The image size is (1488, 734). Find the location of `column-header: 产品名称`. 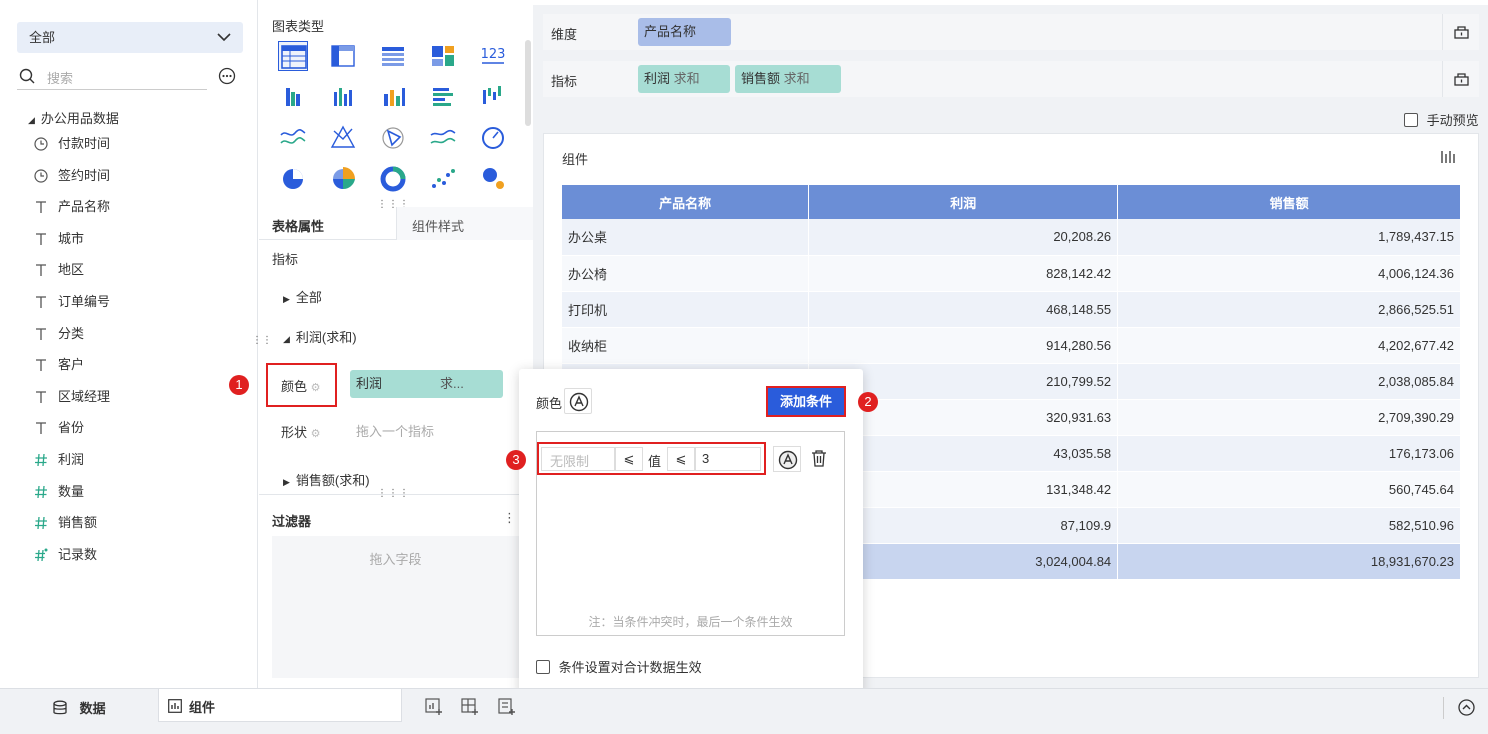

column-header: 产品名称 is located at coordinates (686, 202).